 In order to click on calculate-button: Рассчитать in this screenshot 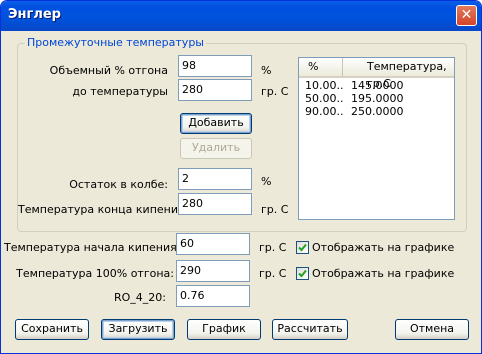, I will do `click(310, 329)`.